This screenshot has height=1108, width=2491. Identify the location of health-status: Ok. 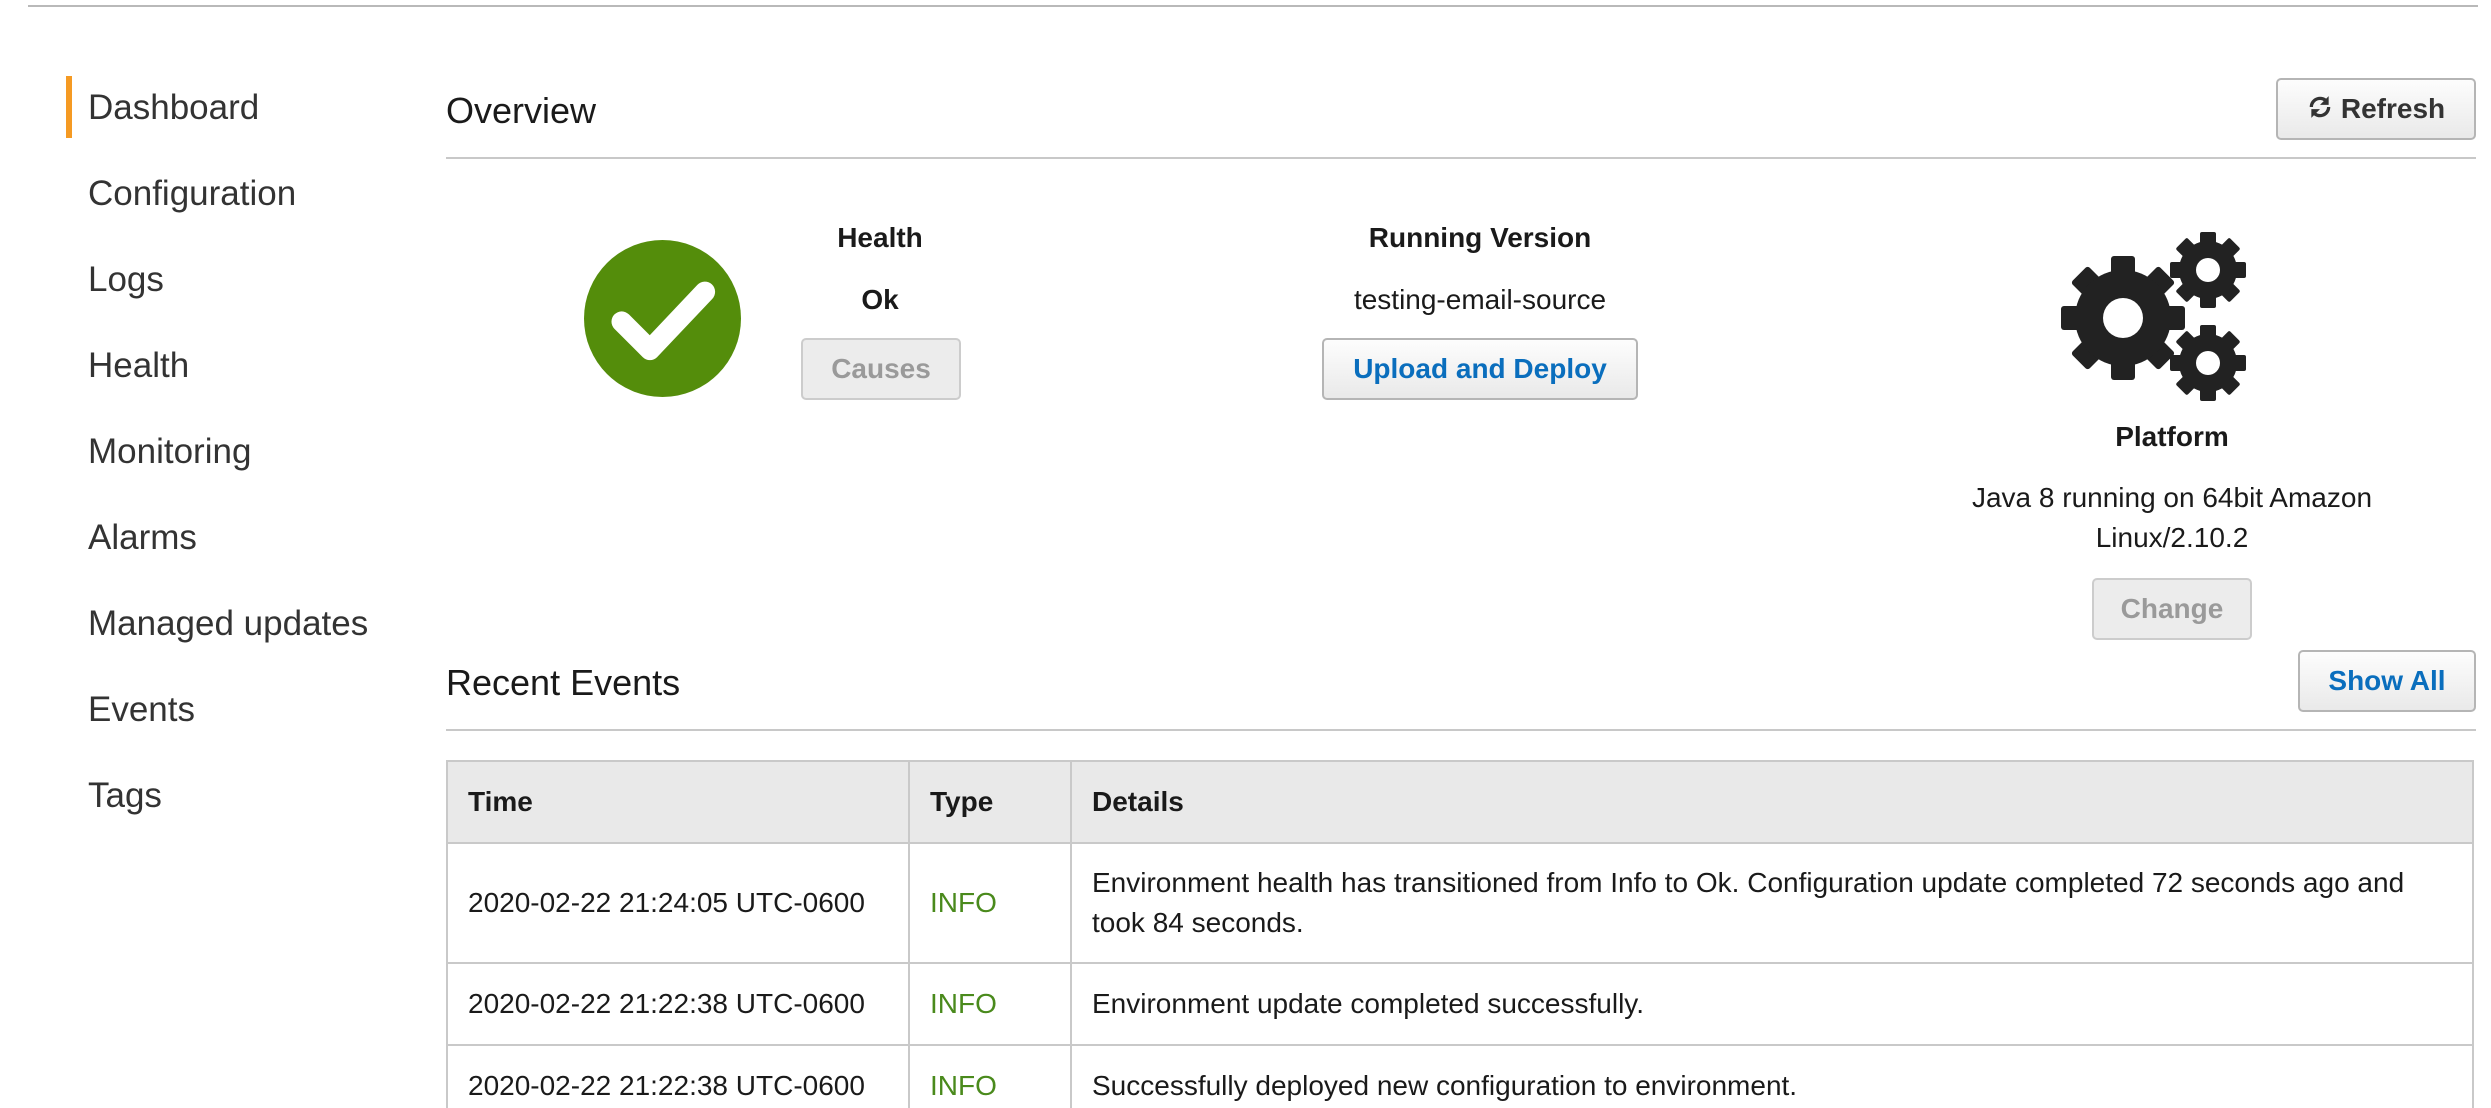
(880, 299).